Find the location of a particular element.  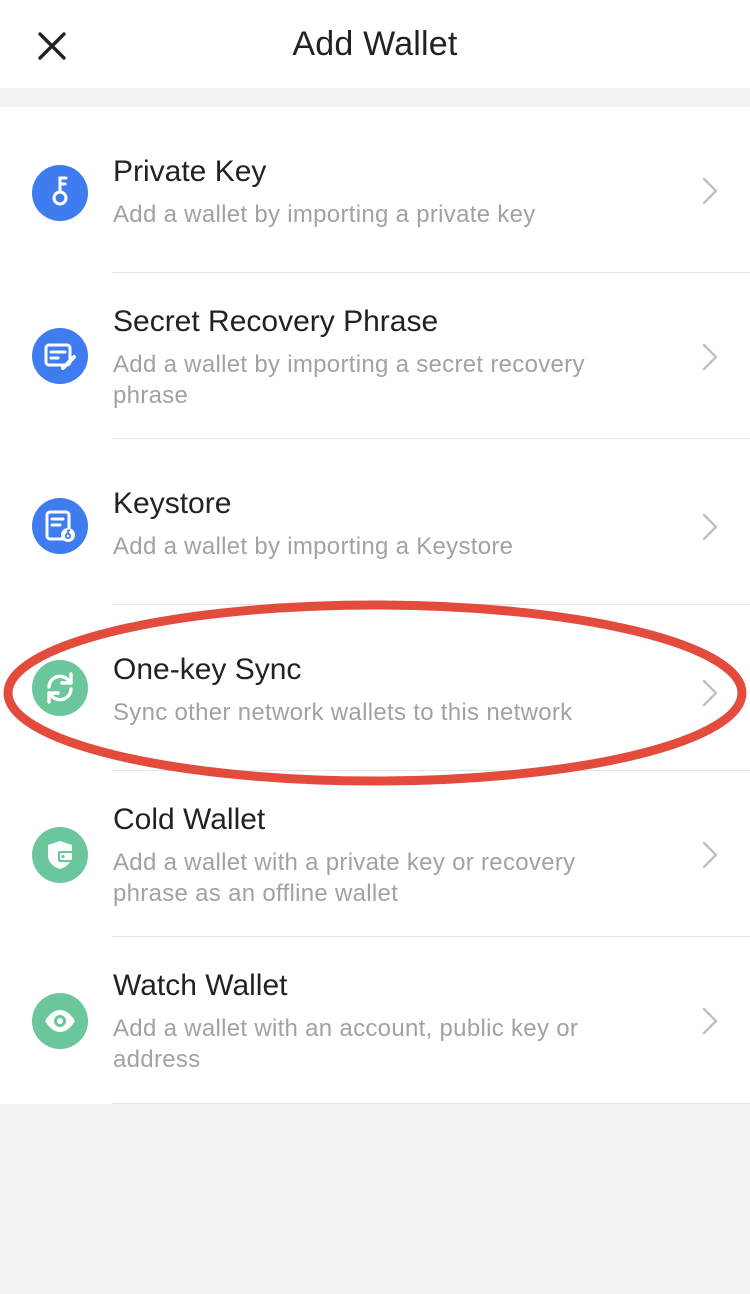

option-label: Cold Wallet is located at coordinates (189, 819).